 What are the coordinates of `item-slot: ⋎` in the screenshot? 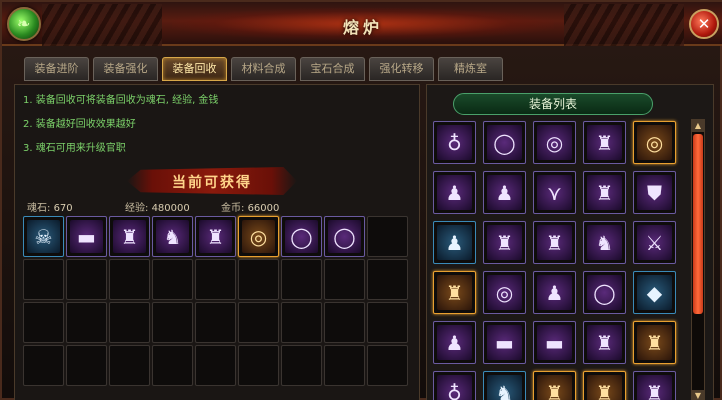 It's located at (554, 192).